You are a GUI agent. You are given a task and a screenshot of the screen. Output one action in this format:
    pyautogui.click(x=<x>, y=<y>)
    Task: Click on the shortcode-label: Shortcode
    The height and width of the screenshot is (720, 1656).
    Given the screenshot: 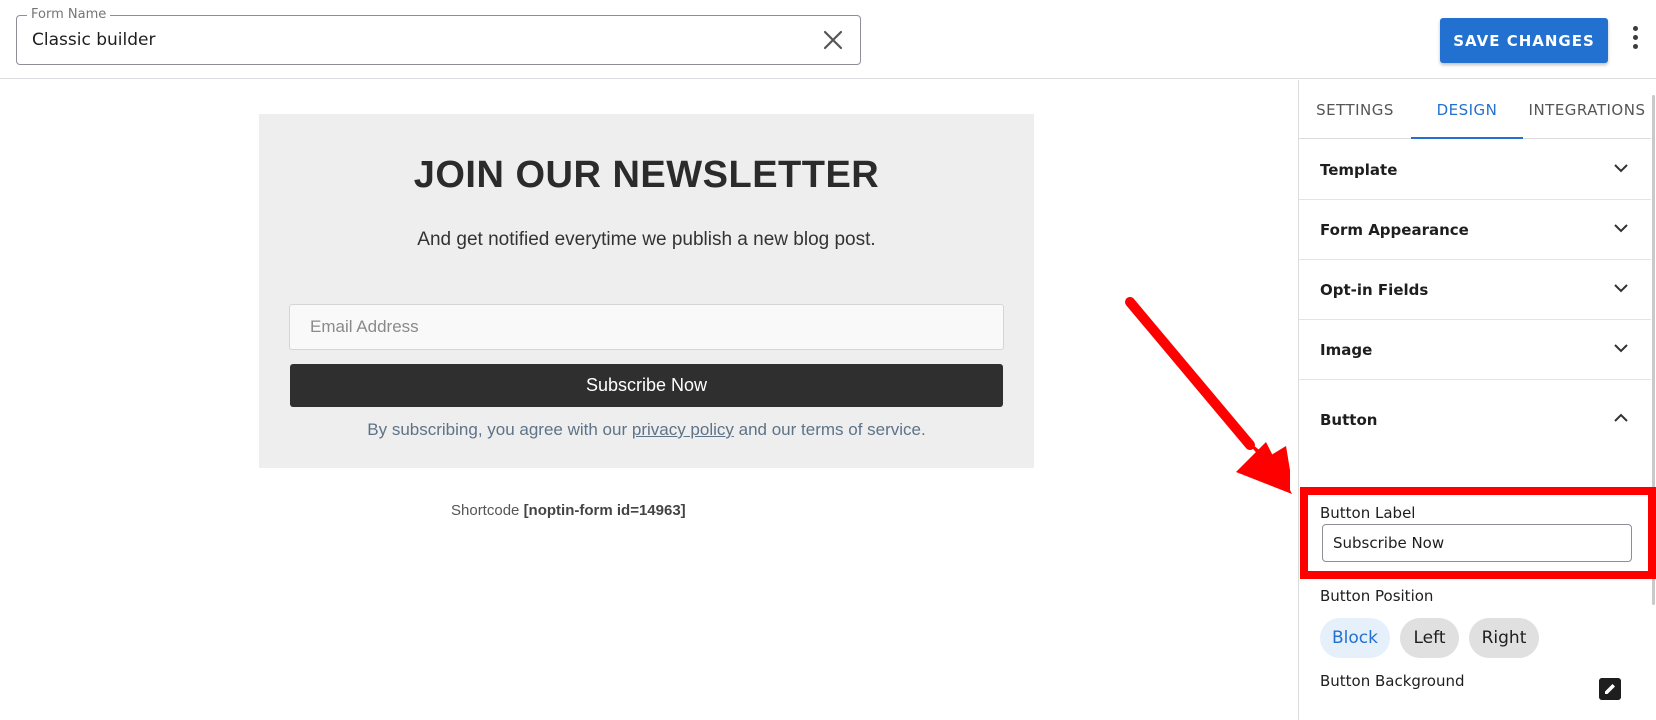 What is the action you would take?
    pyautogui.click(x=485, y=510)
    